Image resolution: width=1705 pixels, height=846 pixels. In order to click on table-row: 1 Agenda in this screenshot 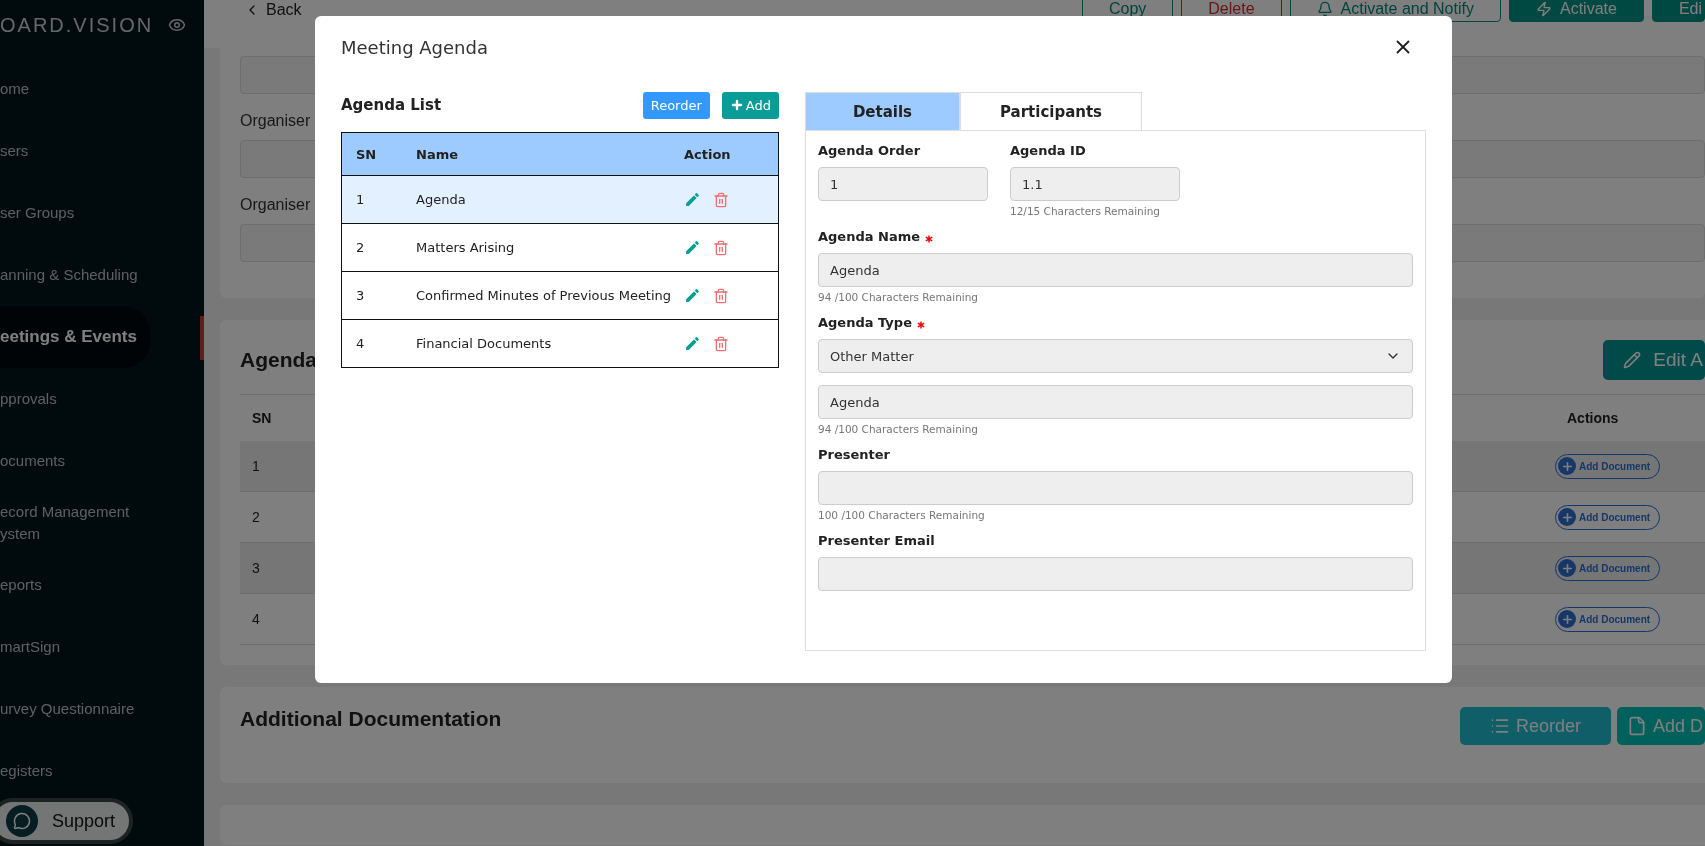, I will do `click(560, 199)`.